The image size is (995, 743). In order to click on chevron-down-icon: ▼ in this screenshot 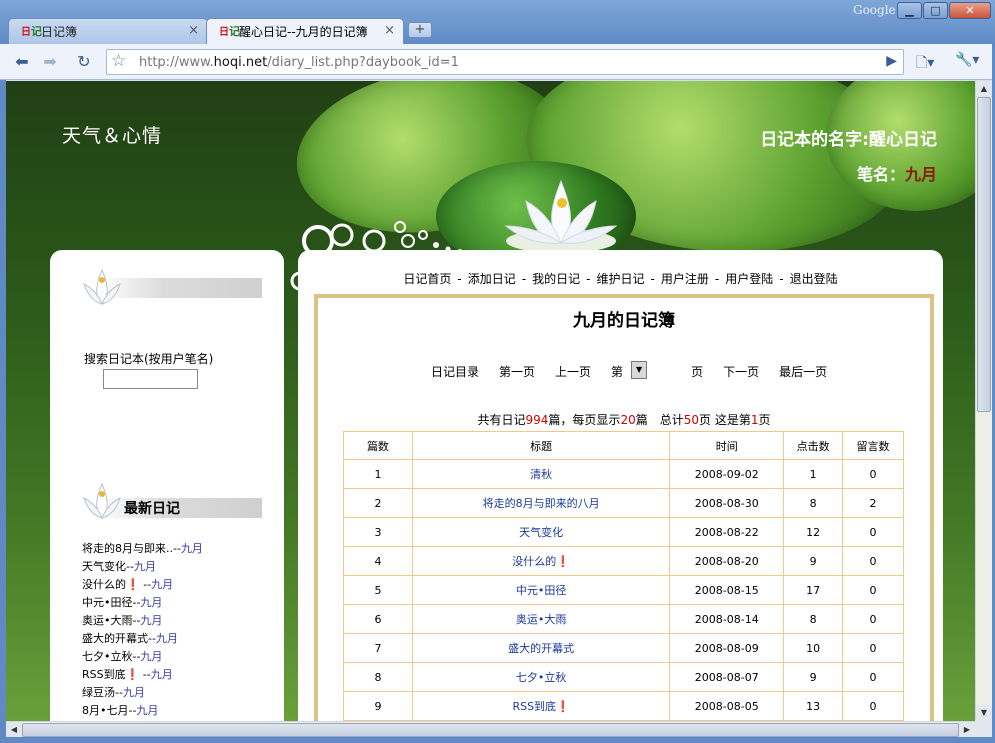, I will do `click(639, 370)`.